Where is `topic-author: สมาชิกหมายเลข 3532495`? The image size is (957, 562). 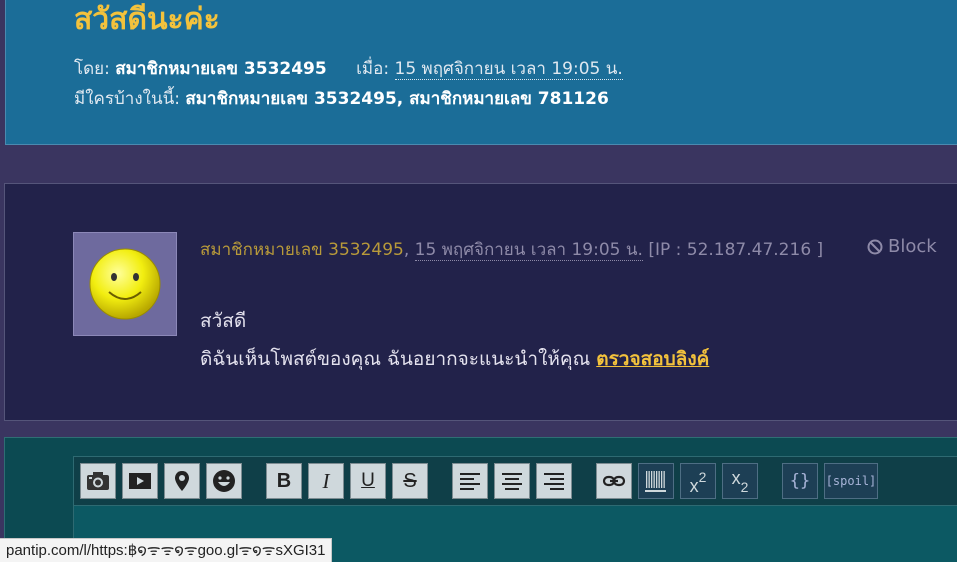 topic-author: สมาชิกหมายเลข 3532495 is located at coordinates (220, 69).